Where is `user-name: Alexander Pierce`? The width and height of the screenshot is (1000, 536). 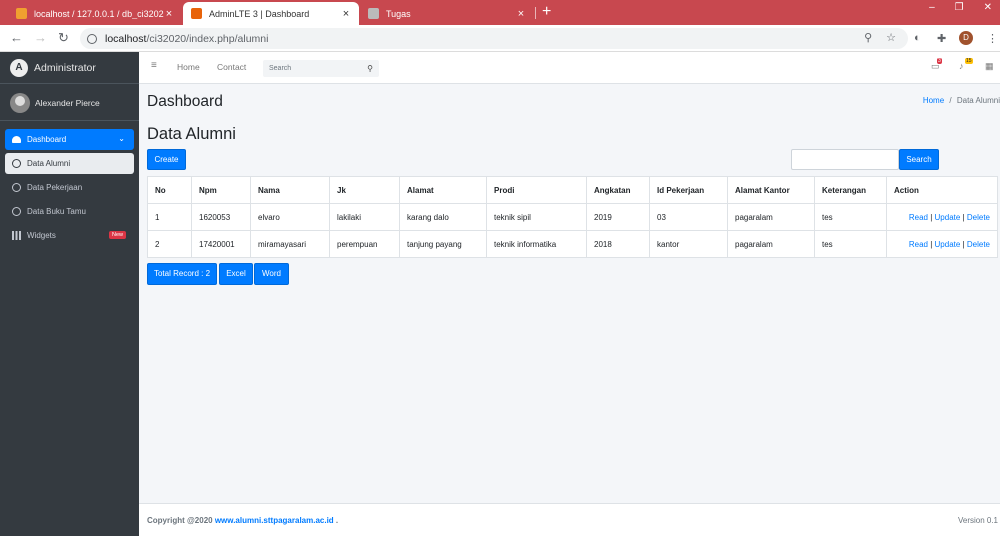
user-name: Alexander Pierce is located at coordinates (67, 102).